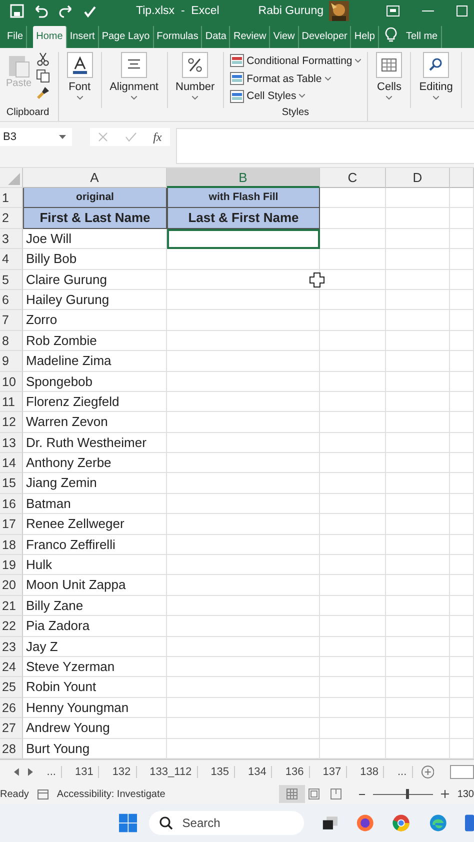 The width and height of the screenshot is (474, 842). I want to click on sheet-tab: 131, so click(85, 772).